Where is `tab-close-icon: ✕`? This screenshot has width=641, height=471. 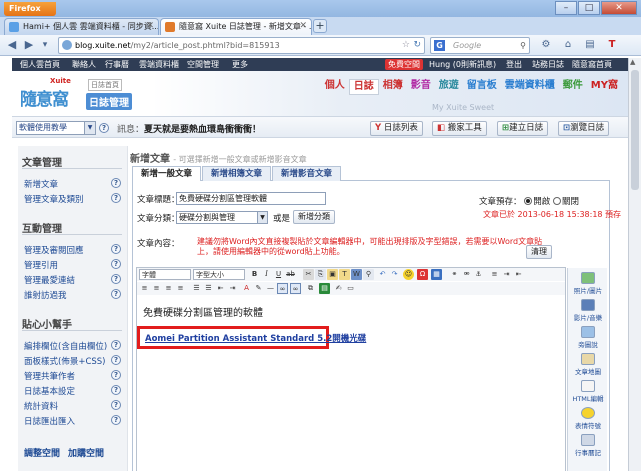 tab-close-icon: ✕ is located at coordinates (303, 26).